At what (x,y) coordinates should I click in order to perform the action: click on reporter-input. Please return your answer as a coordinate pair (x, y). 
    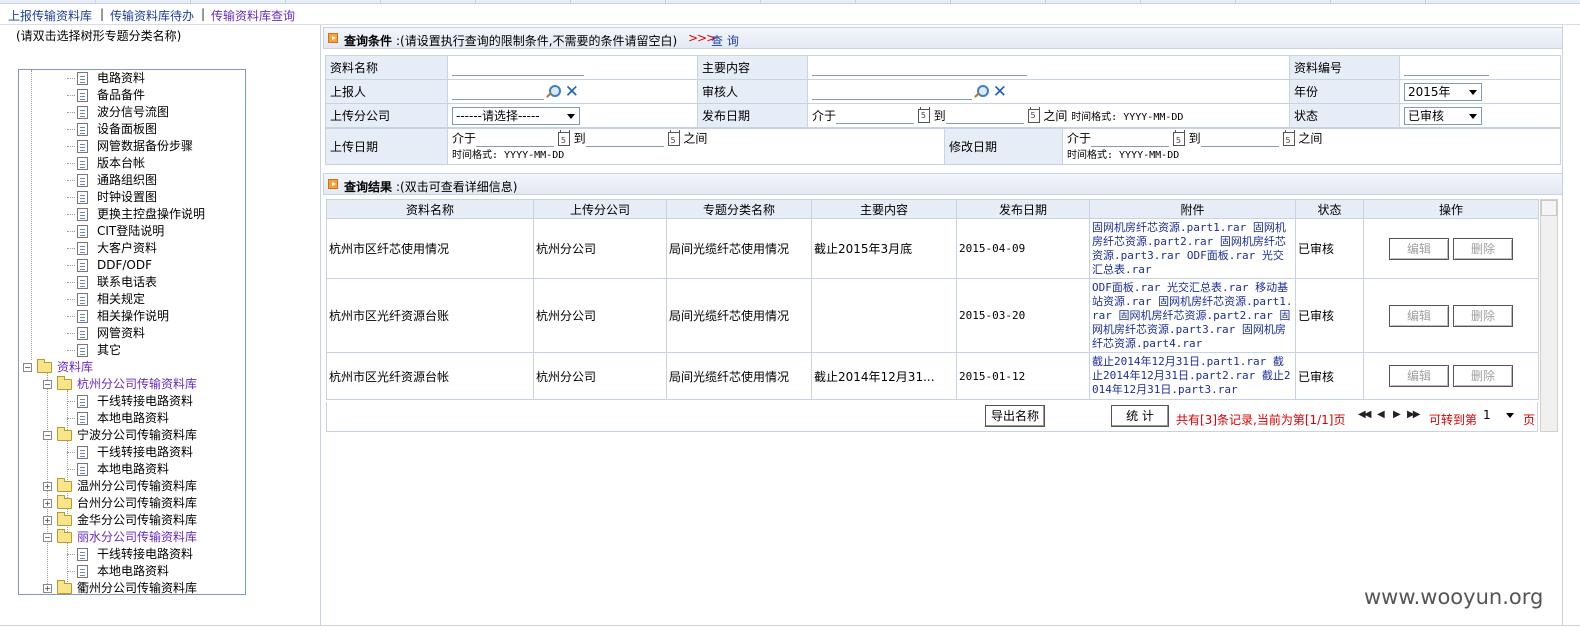
    Looking at the image, I should click on (498, 92).